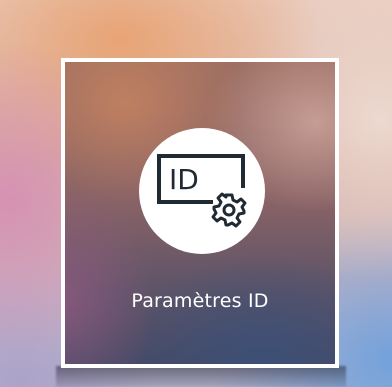 This screenshot has width=392, height=387. What do you see at coordinates (200, 301) in the screenshot?
I see `tile-label: Paramètres ID` at bounding box center [200, 301].